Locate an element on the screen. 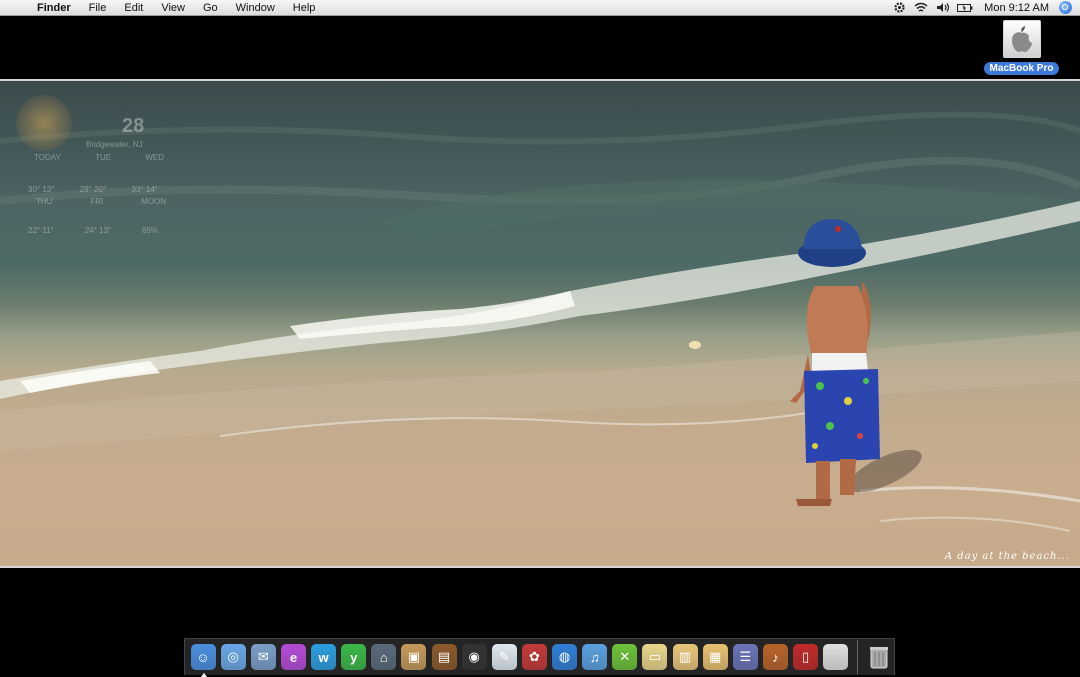  spotlight-search-icon is located at coordinates (1065, 7).